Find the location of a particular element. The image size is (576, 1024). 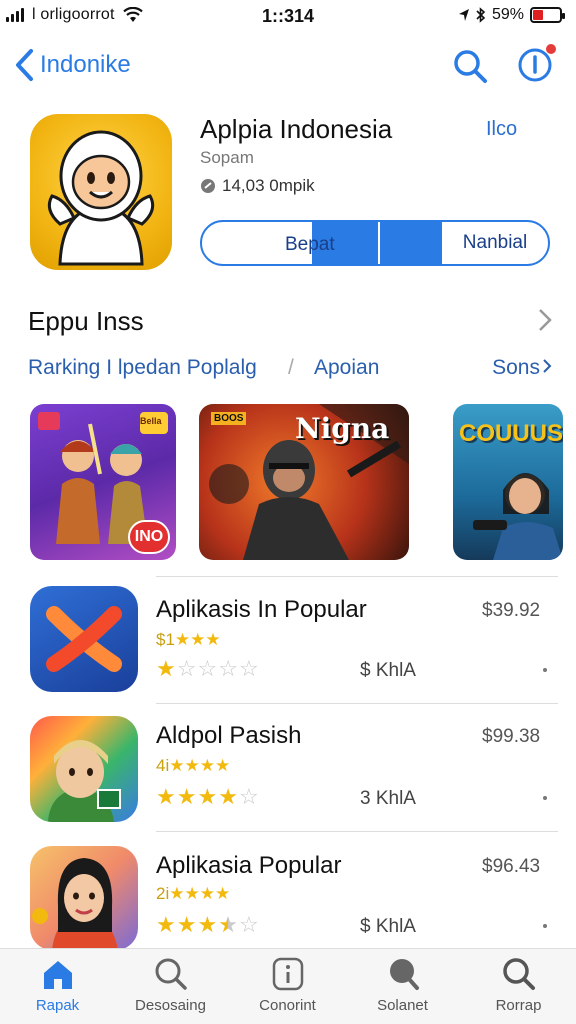

banner-top-tag: Bella is located at coordinates (151, 421).